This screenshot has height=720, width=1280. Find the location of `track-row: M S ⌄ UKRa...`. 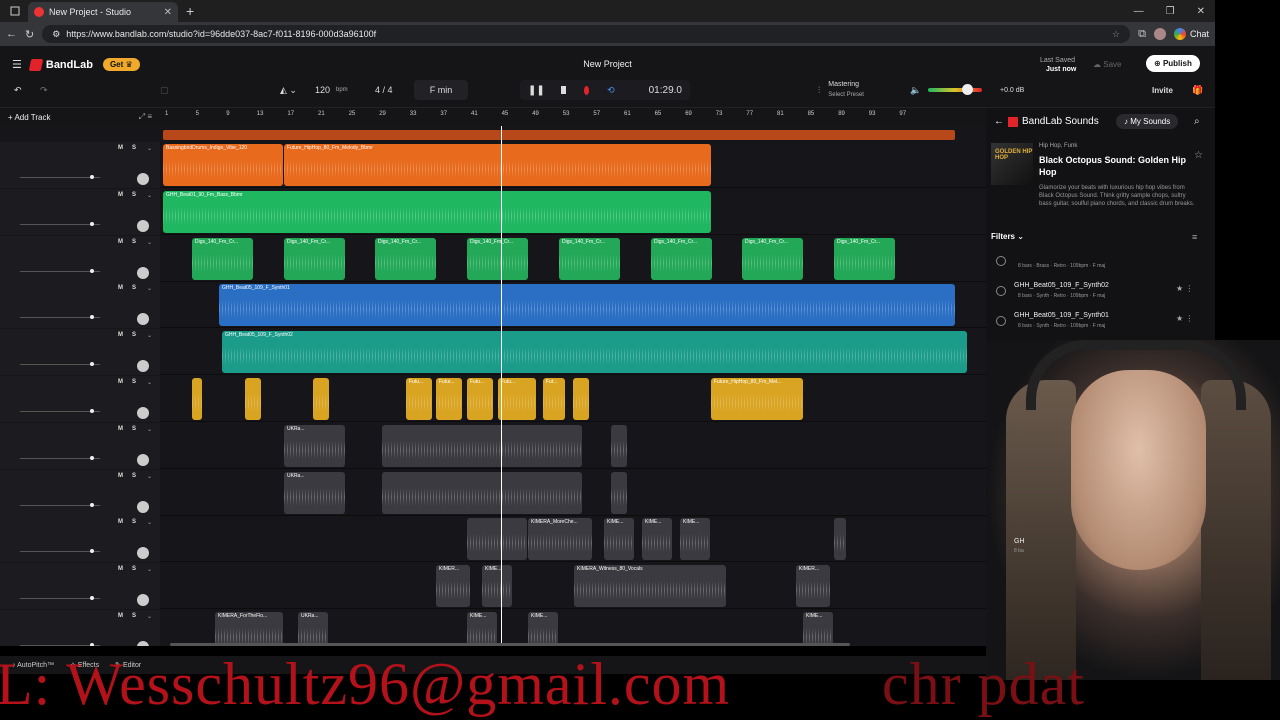

track-row: M S ⌄ UKRa... is located at coordinates (493, 445).